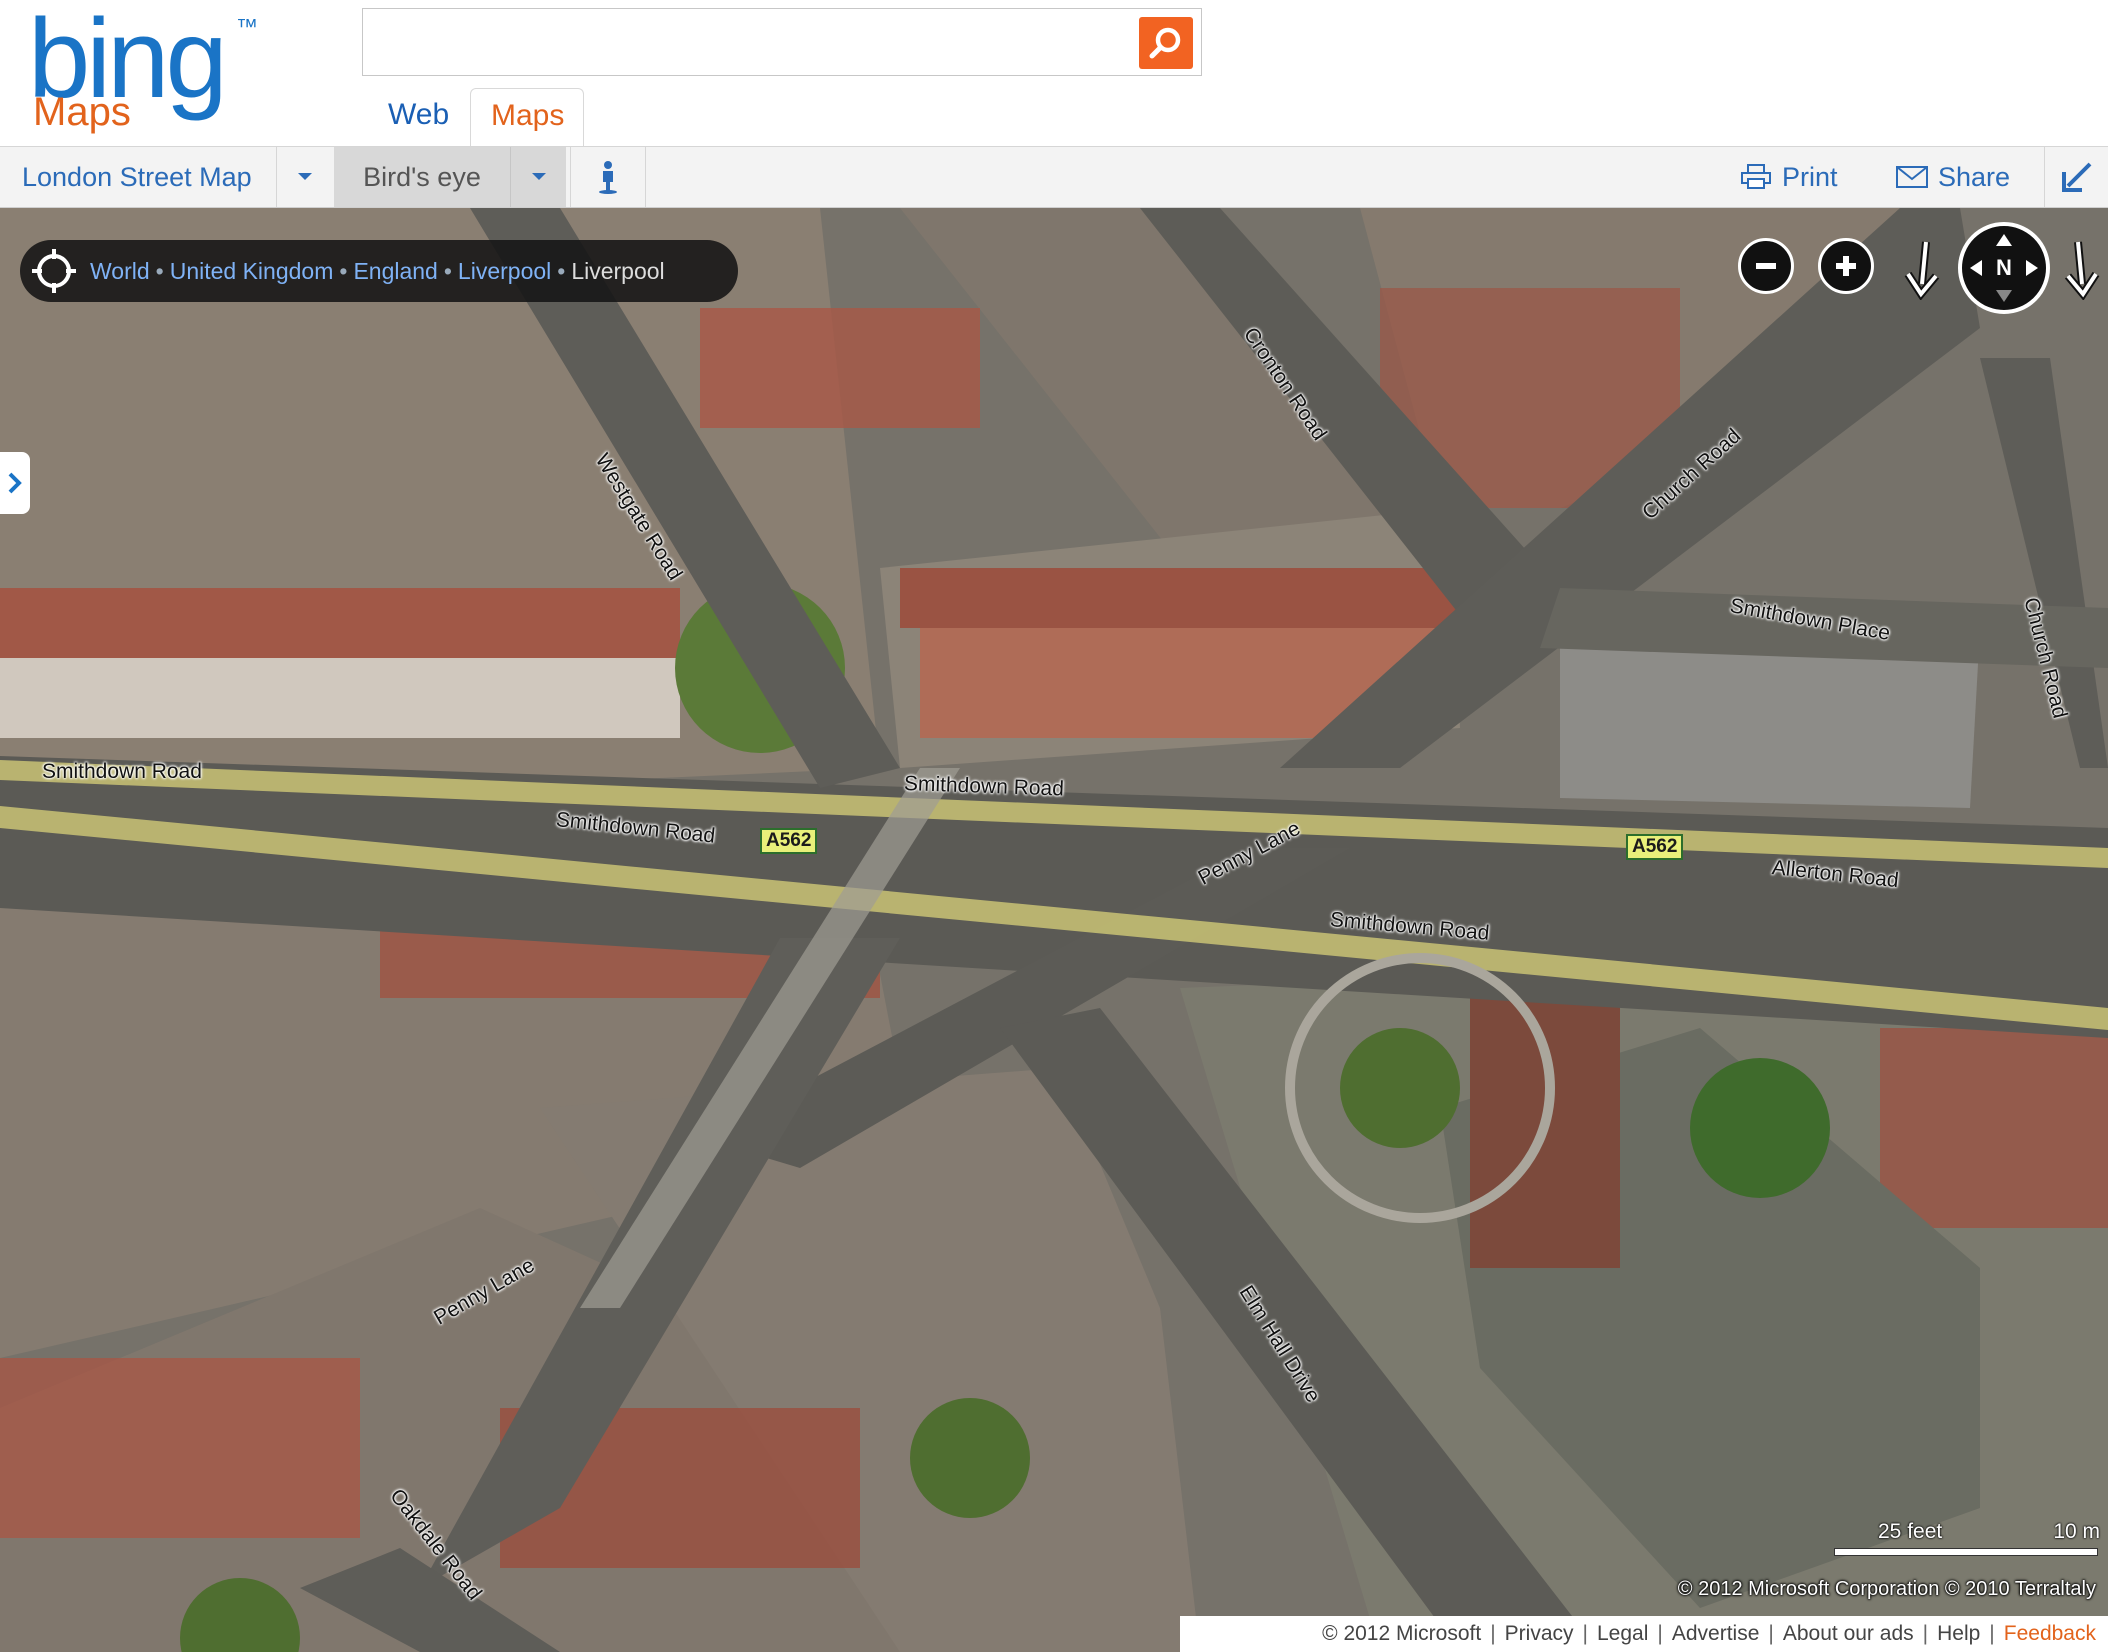 The width and height of the screenshot is (2108, 1652). I want to click on breadcrumb-world: World, so click(120, 271).